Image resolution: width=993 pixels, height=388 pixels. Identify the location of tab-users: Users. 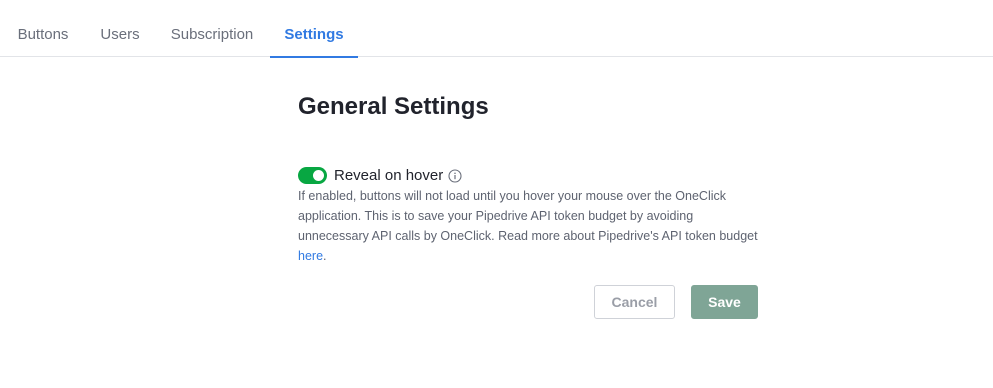
(120, 28).